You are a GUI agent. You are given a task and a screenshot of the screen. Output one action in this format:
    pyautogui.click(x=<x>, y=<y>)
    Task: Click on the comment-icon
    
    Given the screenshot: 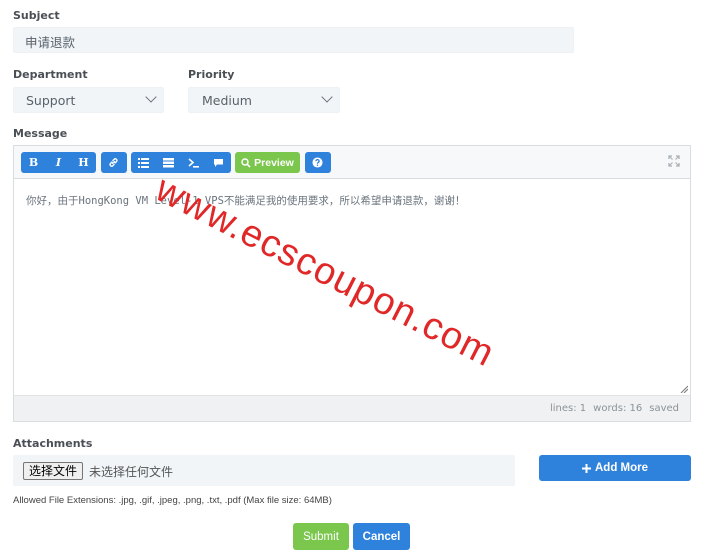 What is the action you would take?
    pyautogui.click(x=218, y=162)
    